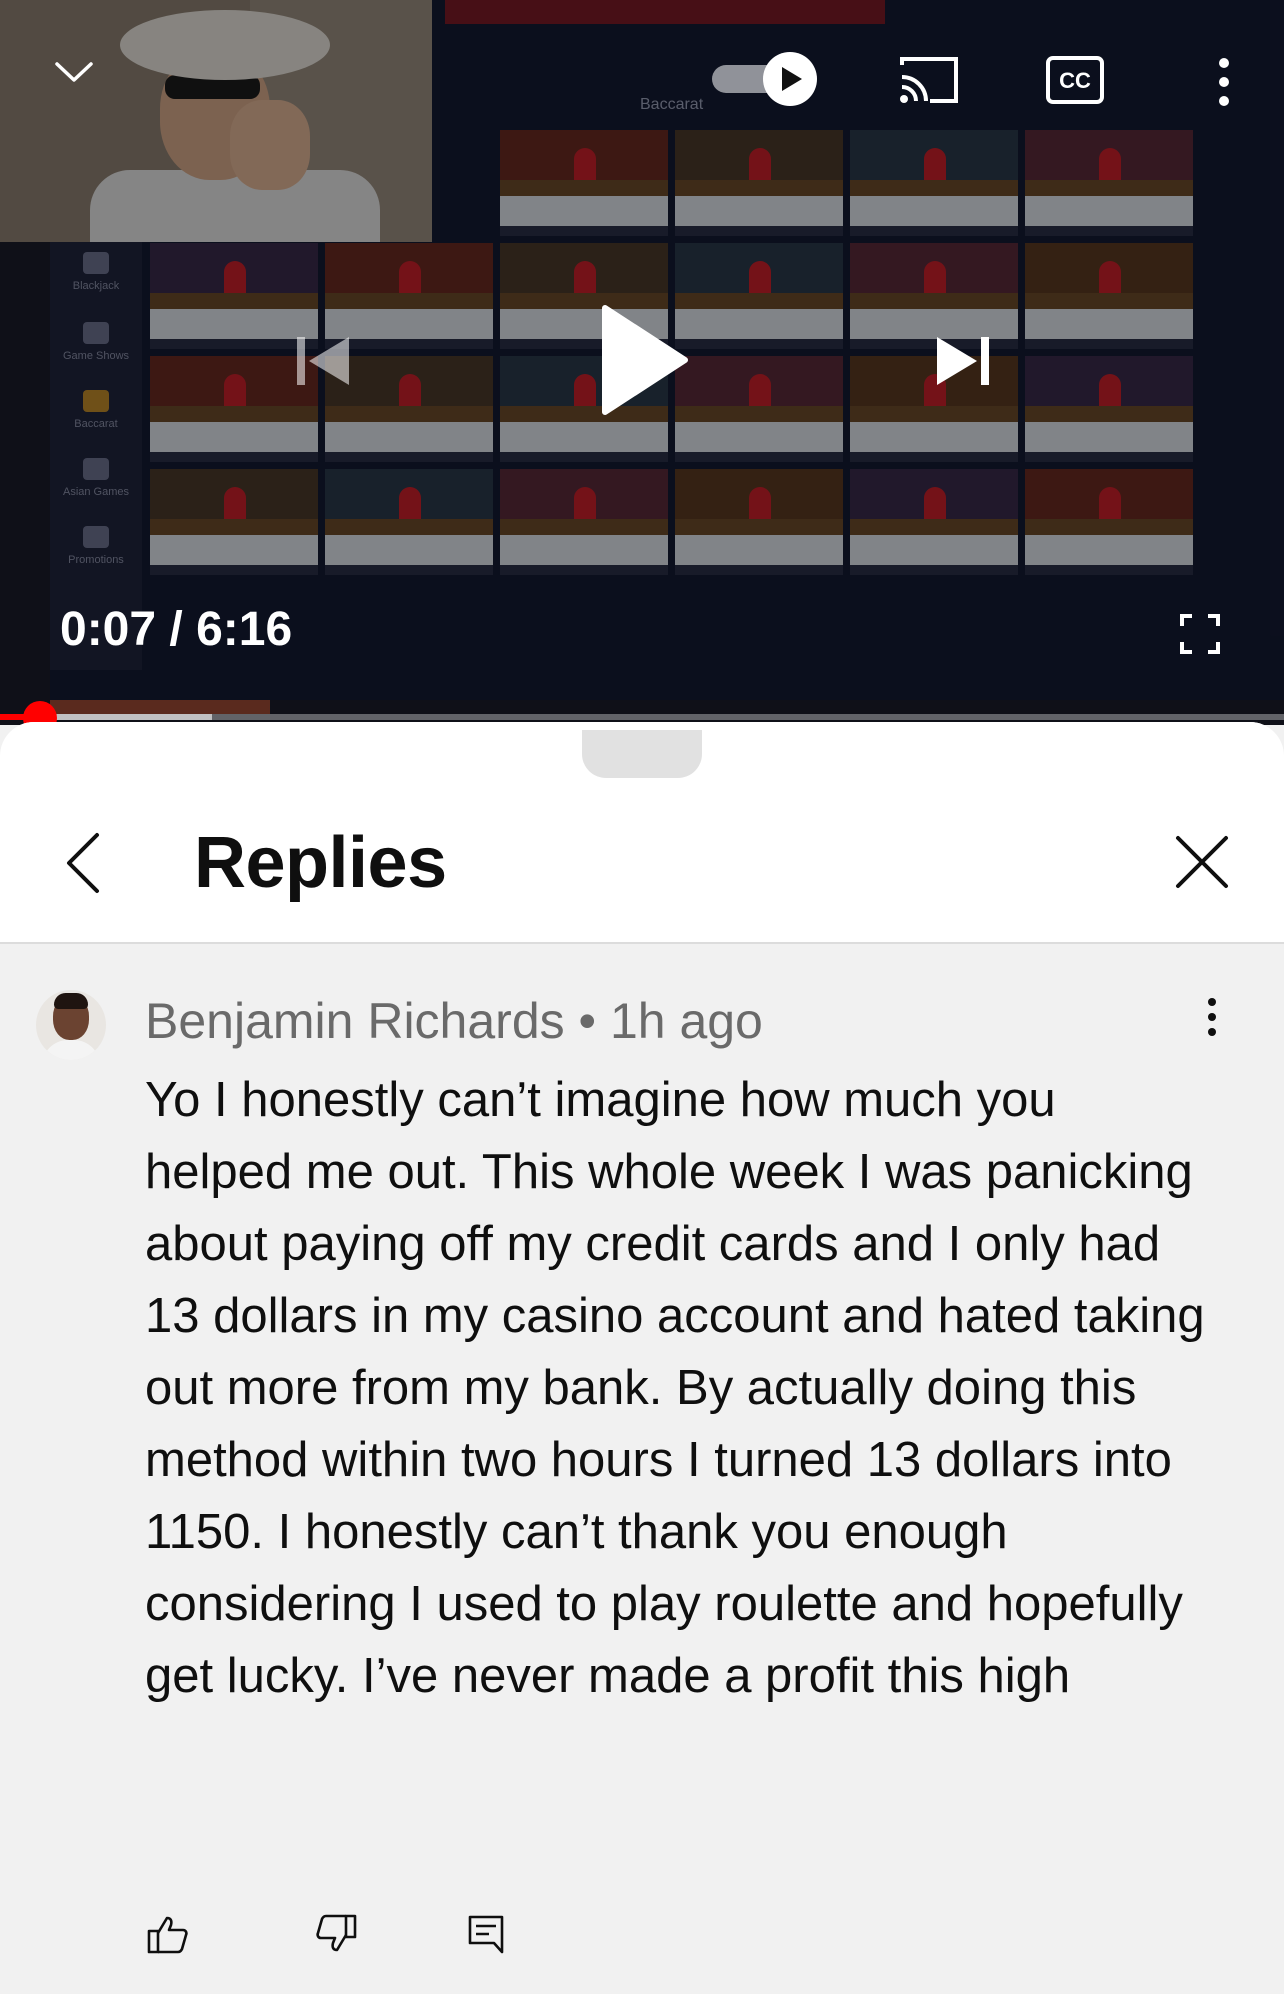 This screenshot has width=1284, height=1994. Describe the element at coordinates (963, 361) in the screenshot. I see `skip-next-icon` at that location.